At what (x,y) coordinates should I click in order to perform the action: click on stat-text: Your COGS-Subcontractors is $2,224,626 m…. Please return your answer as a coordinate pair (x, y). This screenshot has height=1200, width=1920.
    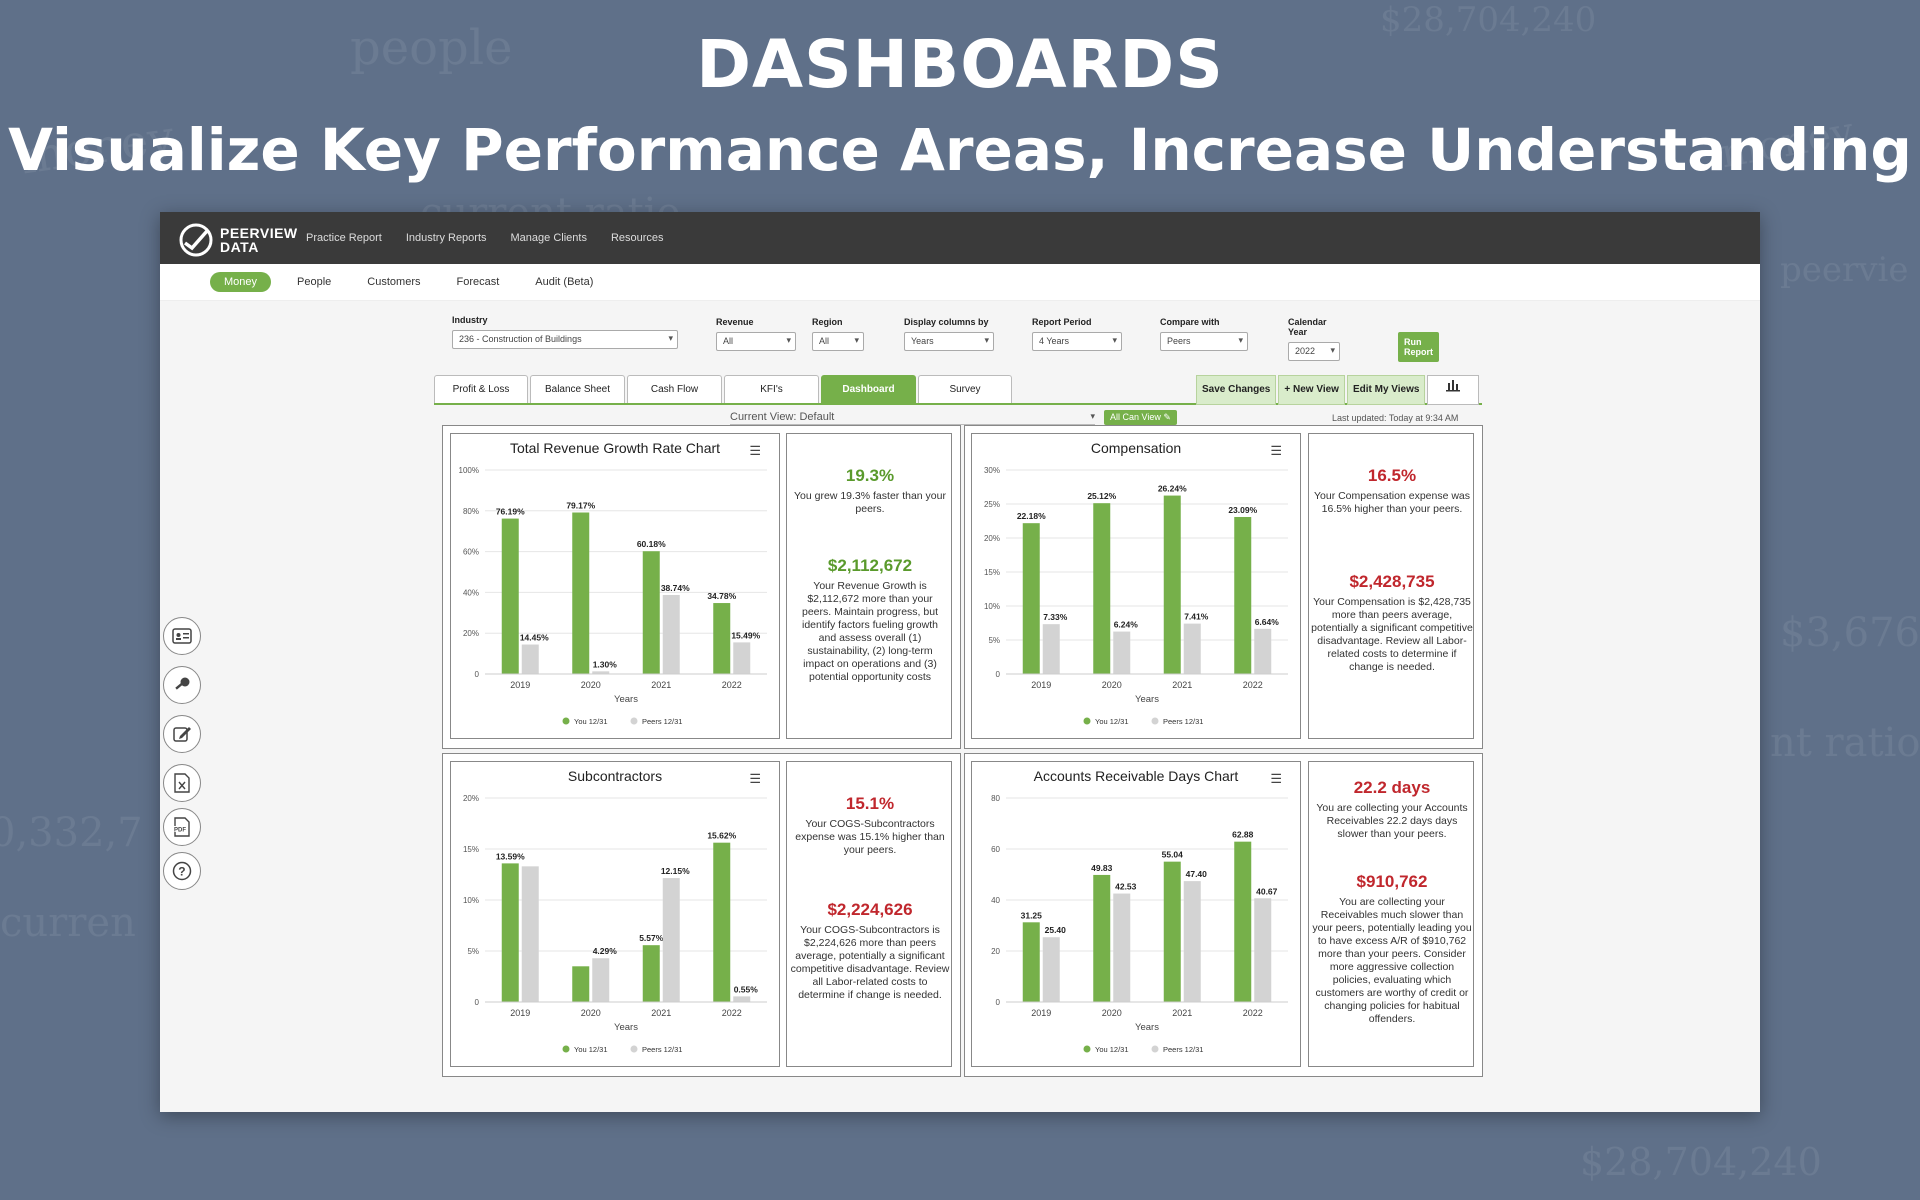
    Looking at the image, I should click on (870, 962).